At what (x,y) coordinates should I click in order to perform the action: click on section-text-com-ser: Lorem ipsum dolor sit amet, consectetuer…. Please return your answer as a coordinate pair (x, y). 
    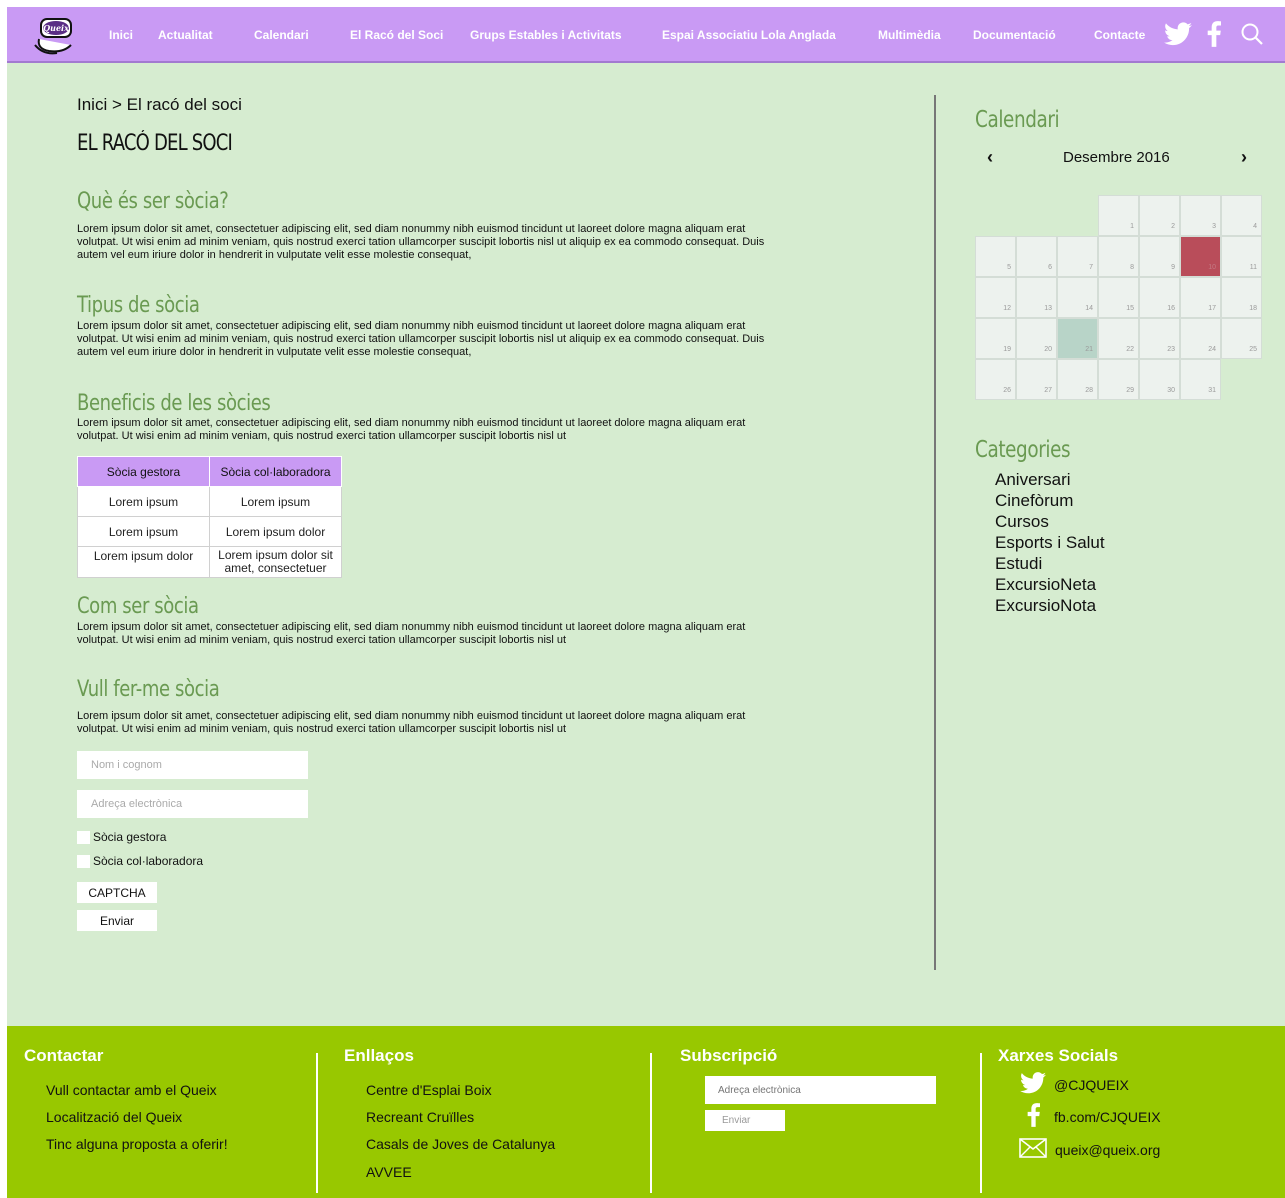
    Looking at the image, I should click on (411, 633).